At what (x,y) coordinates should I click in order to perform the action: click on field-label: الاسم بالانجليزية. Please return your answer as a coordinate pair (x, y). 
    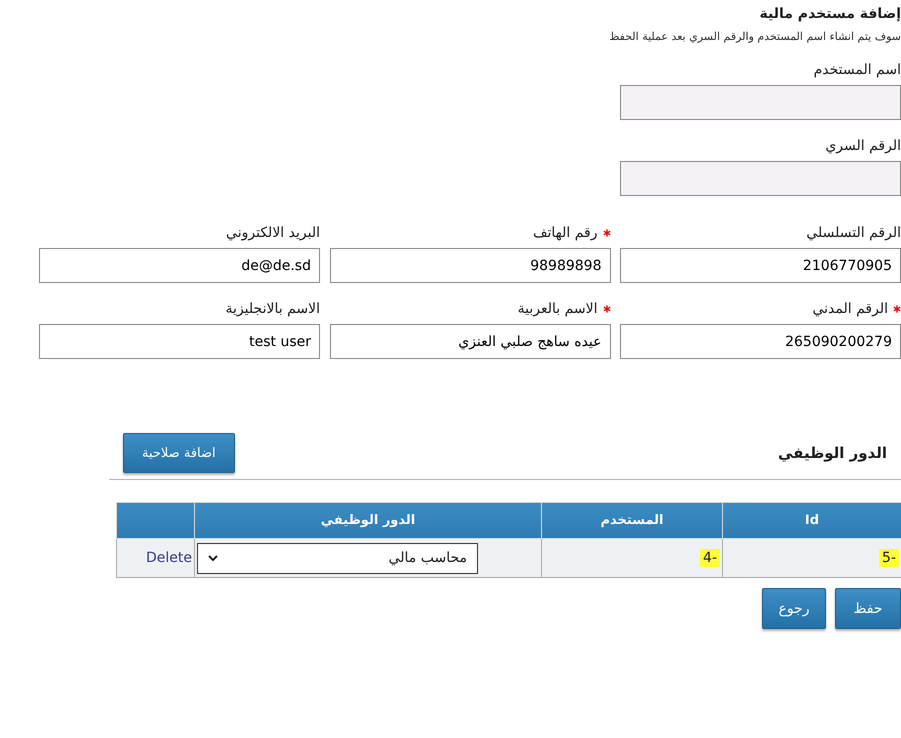
    Looking at the image, I should click on (273, 308).